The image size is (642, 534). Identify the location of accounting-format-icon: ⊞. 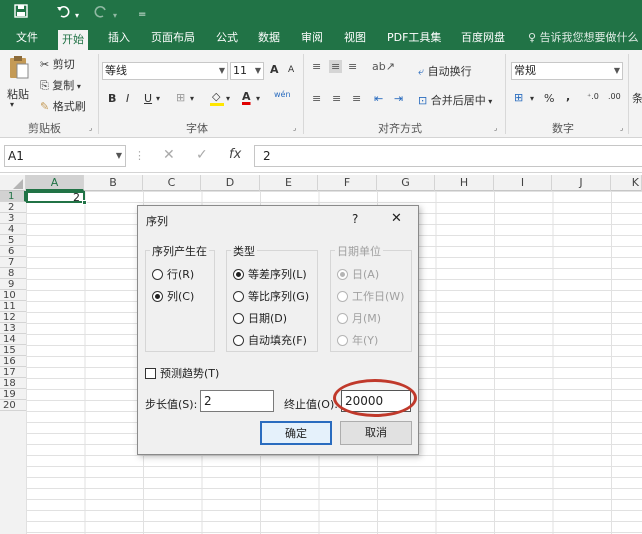
(518, 97).